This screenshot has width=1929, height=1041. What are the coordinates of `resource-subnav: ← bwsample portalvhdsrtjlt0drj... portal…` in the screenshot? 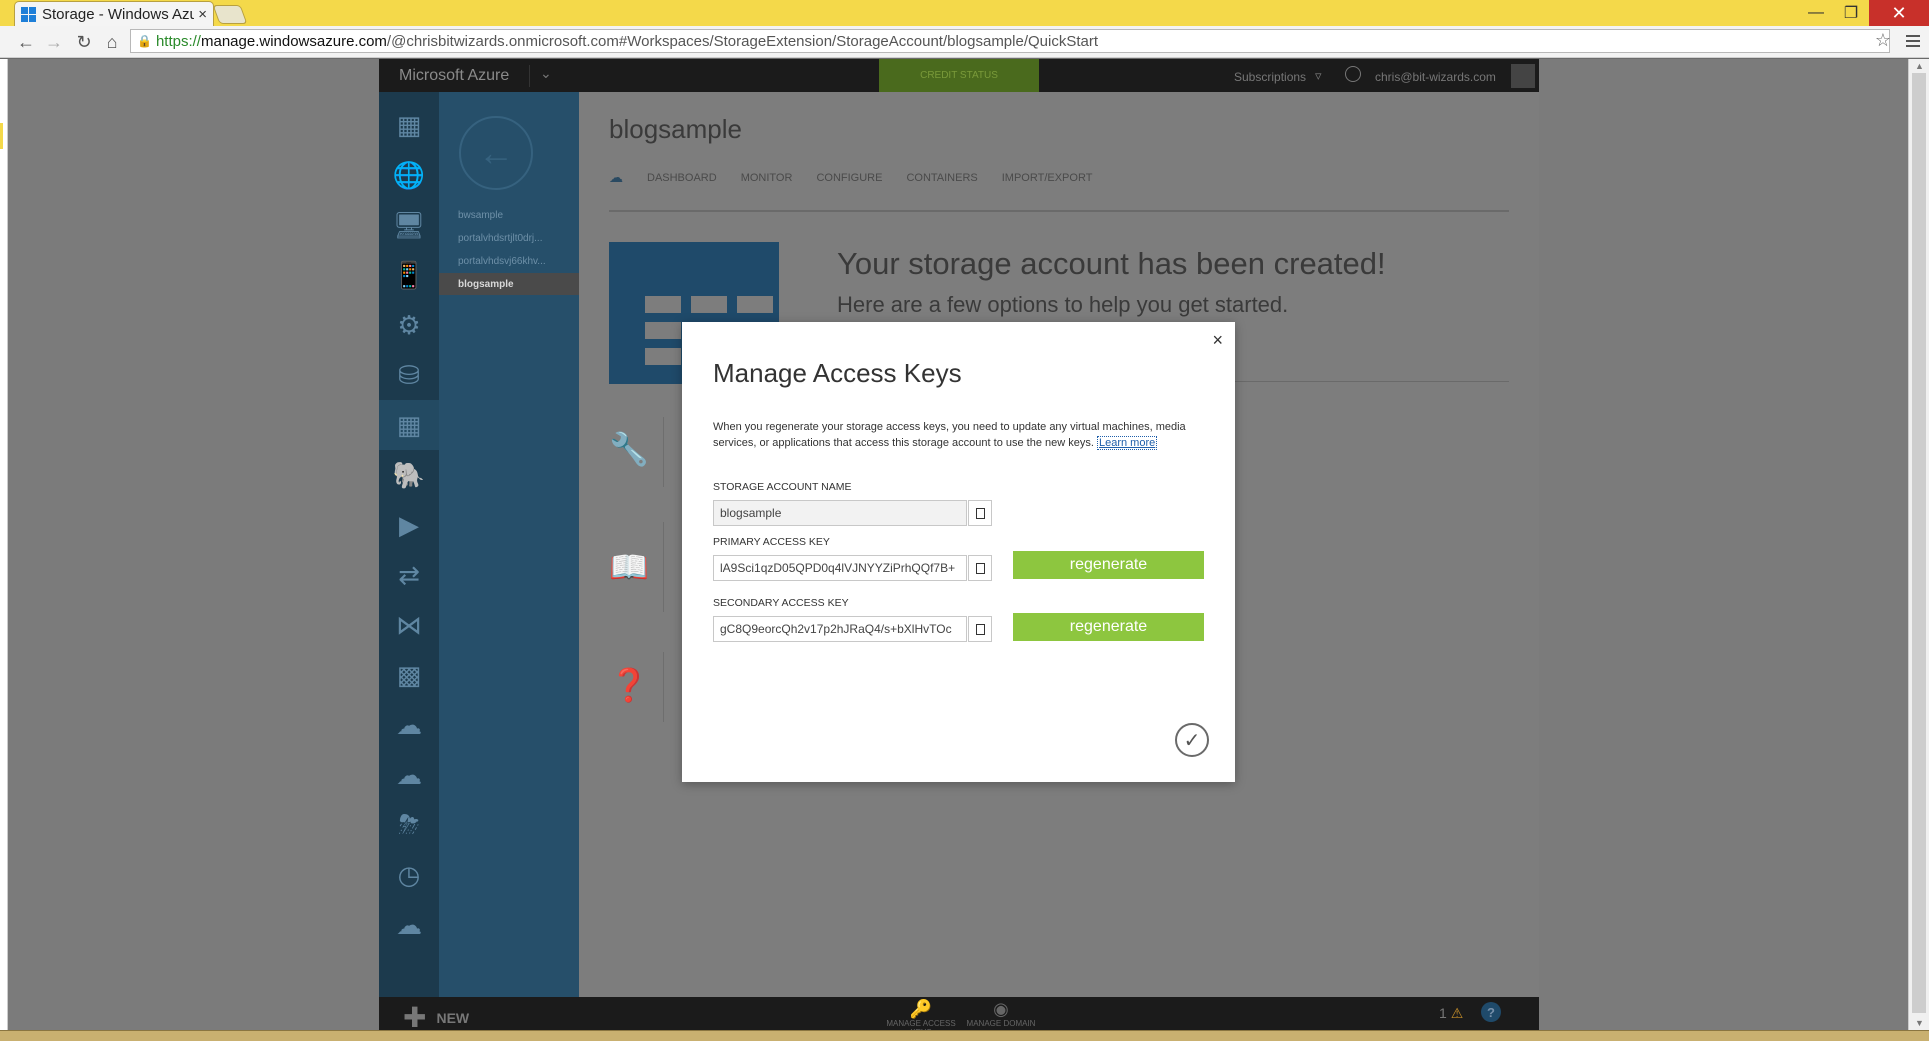 It's located at (509, 544).